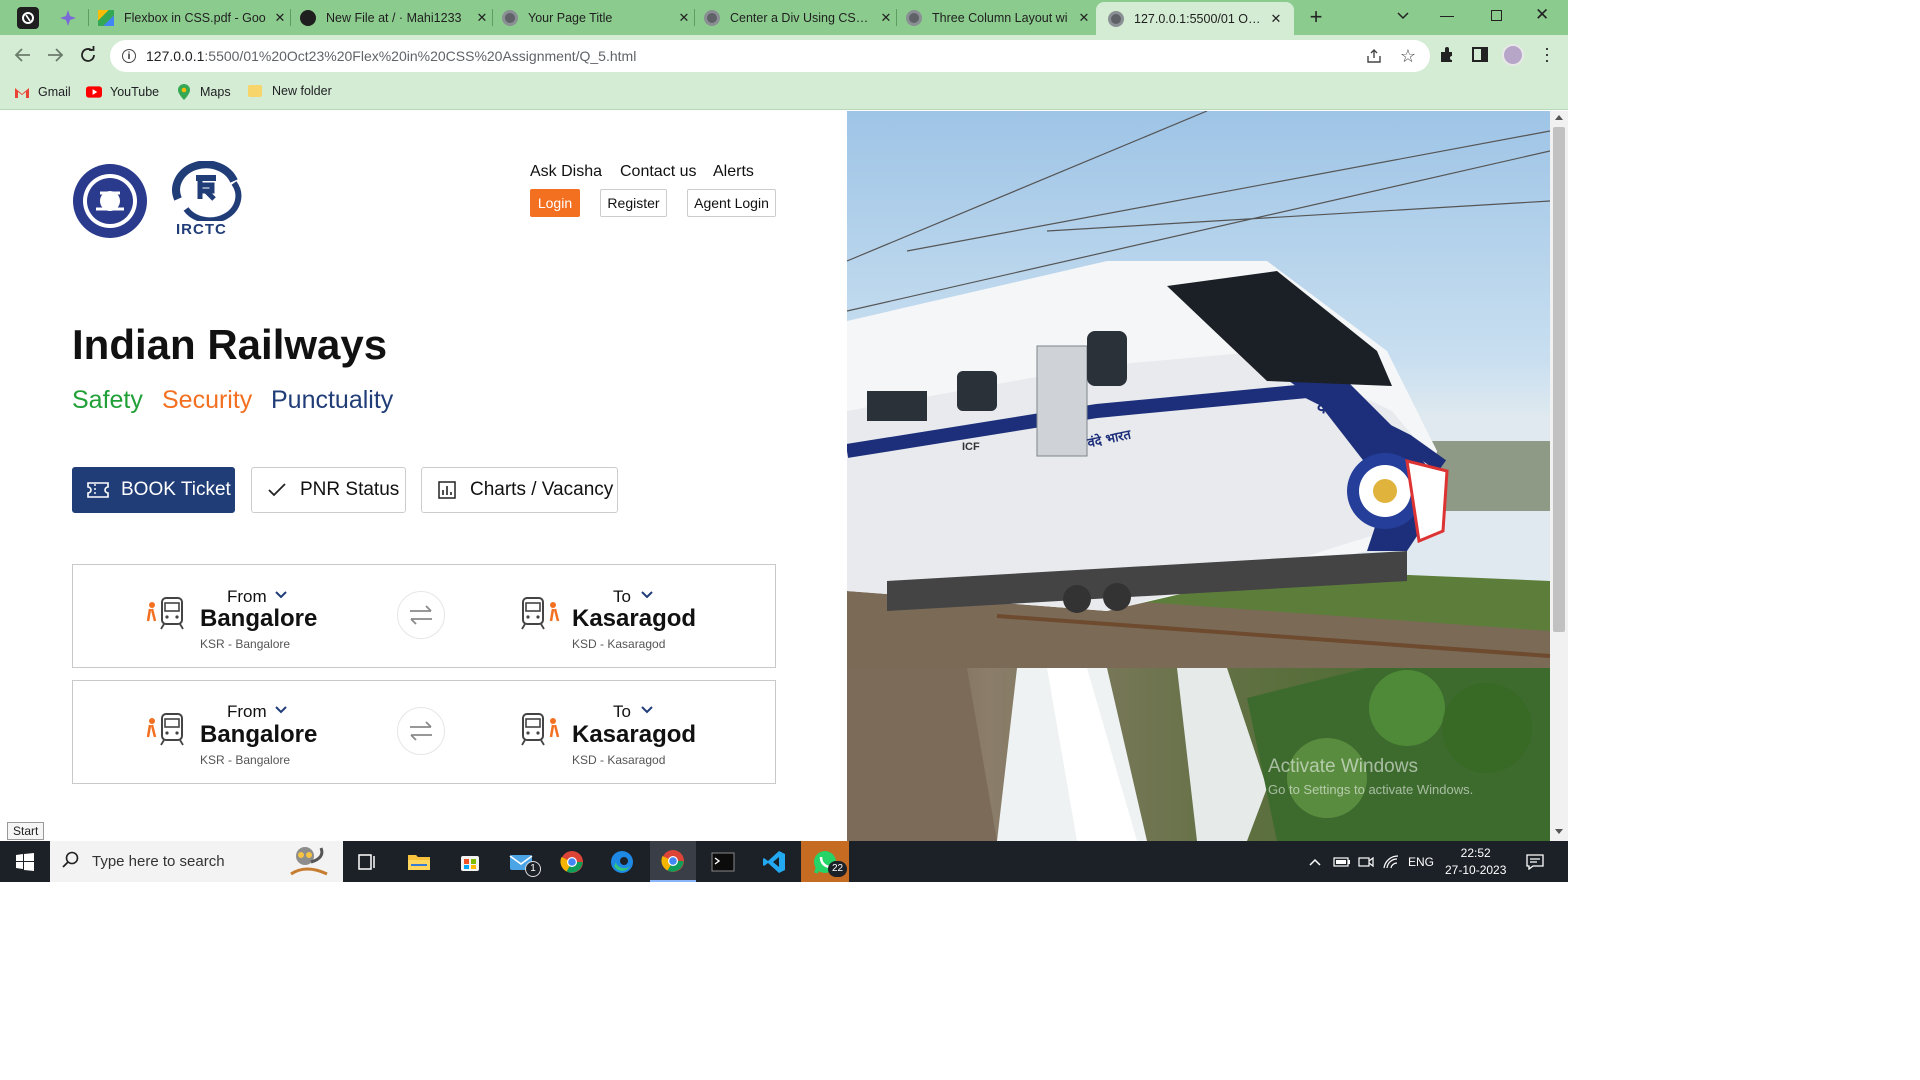 The height and width of the screenshot is (1080, 1920). What do you see at coordinates (597, 17) in the screenshot?
I see `tab-2: Your Page Title ✕` at bounding box center [597, 17].